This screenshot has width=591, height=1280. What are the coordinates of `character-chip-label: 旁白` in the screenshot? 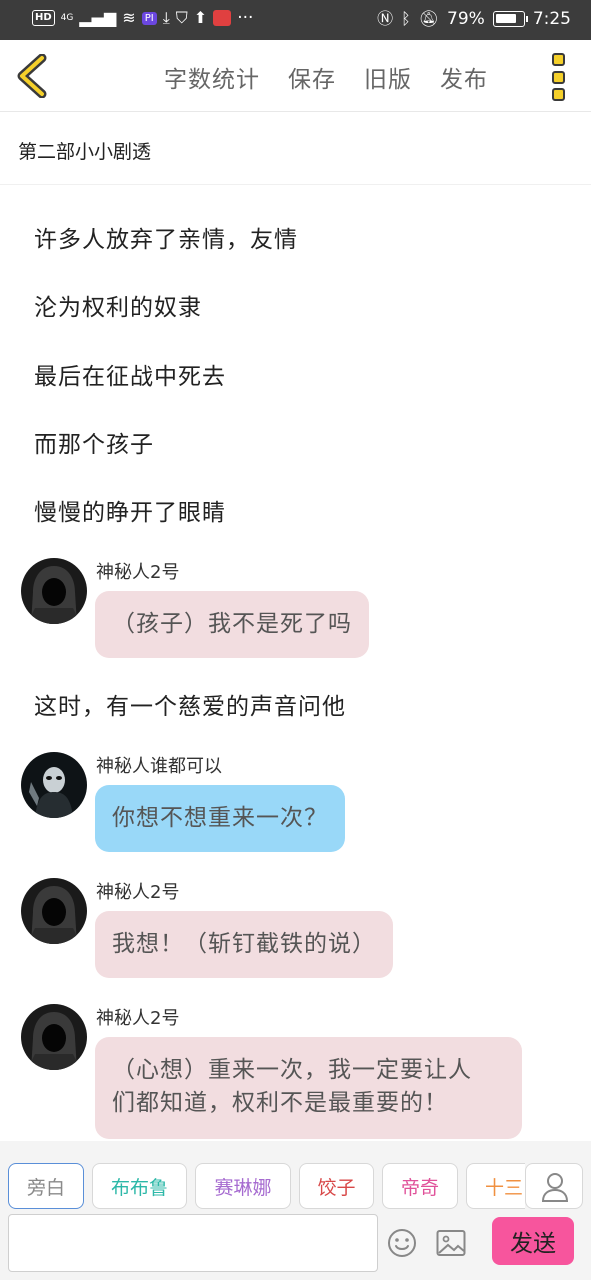 It's located at (45, 1187).